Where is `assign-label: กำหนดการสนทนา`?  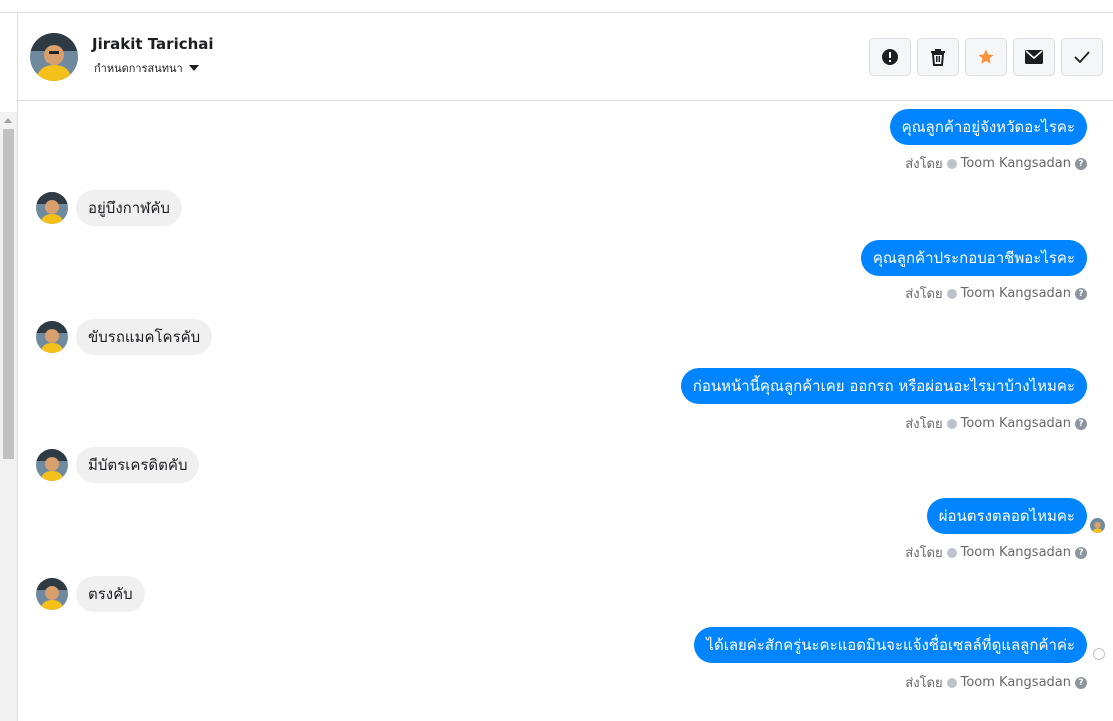 assign-label: กำหนดการสนทนา is located at coordinates (138, 68).